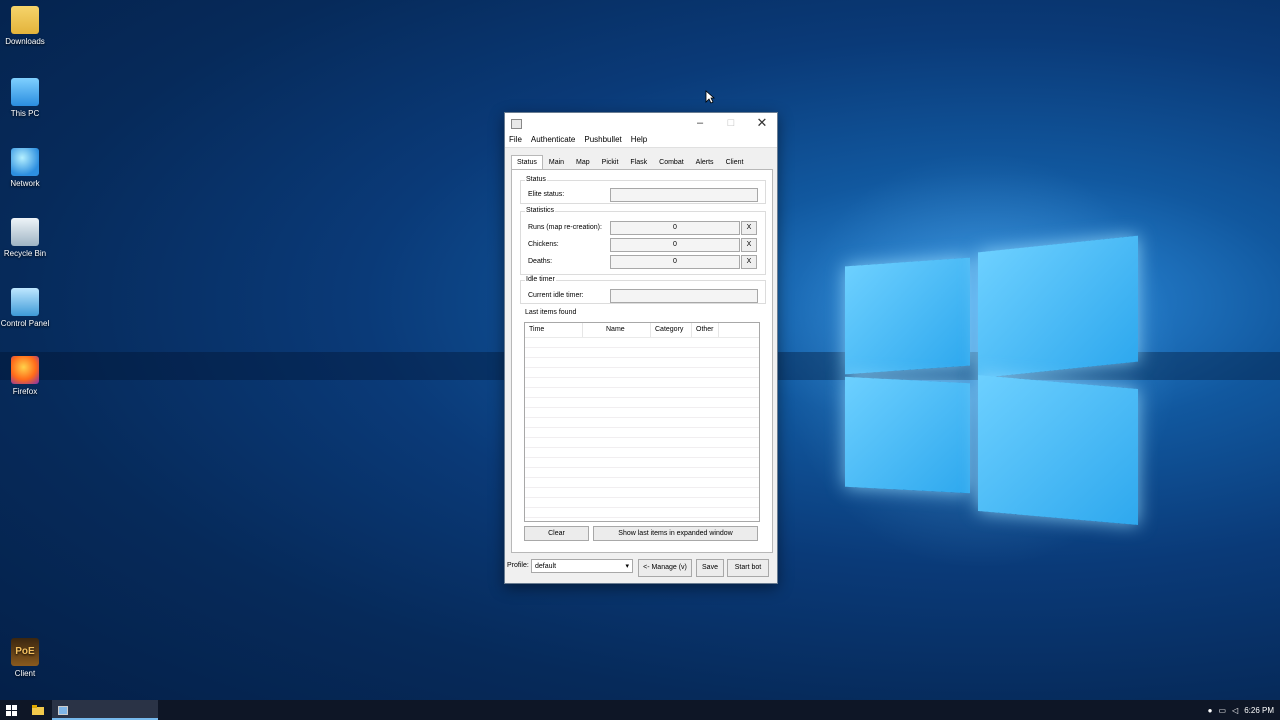 The height and width of the screenshot is (720, 1280). Describe the element at coordinates (748, 568) in the screenshot. I see `start-bot-button: Start bot` at that location.